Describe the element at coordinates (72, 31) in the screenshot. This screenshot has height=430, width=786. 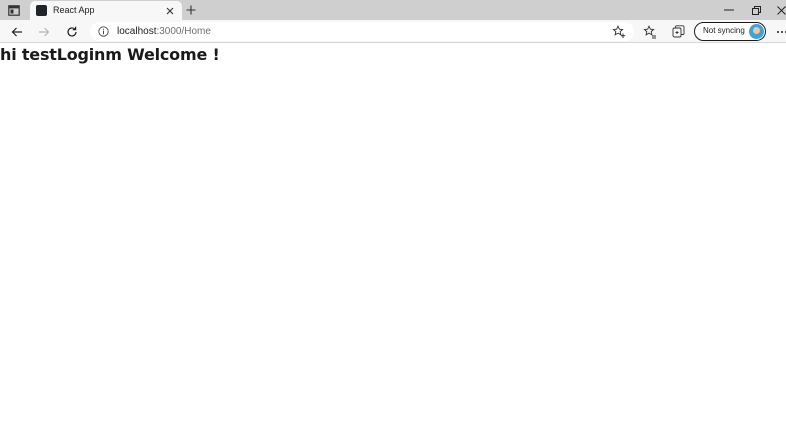
I see `refresh-icon` at that location.